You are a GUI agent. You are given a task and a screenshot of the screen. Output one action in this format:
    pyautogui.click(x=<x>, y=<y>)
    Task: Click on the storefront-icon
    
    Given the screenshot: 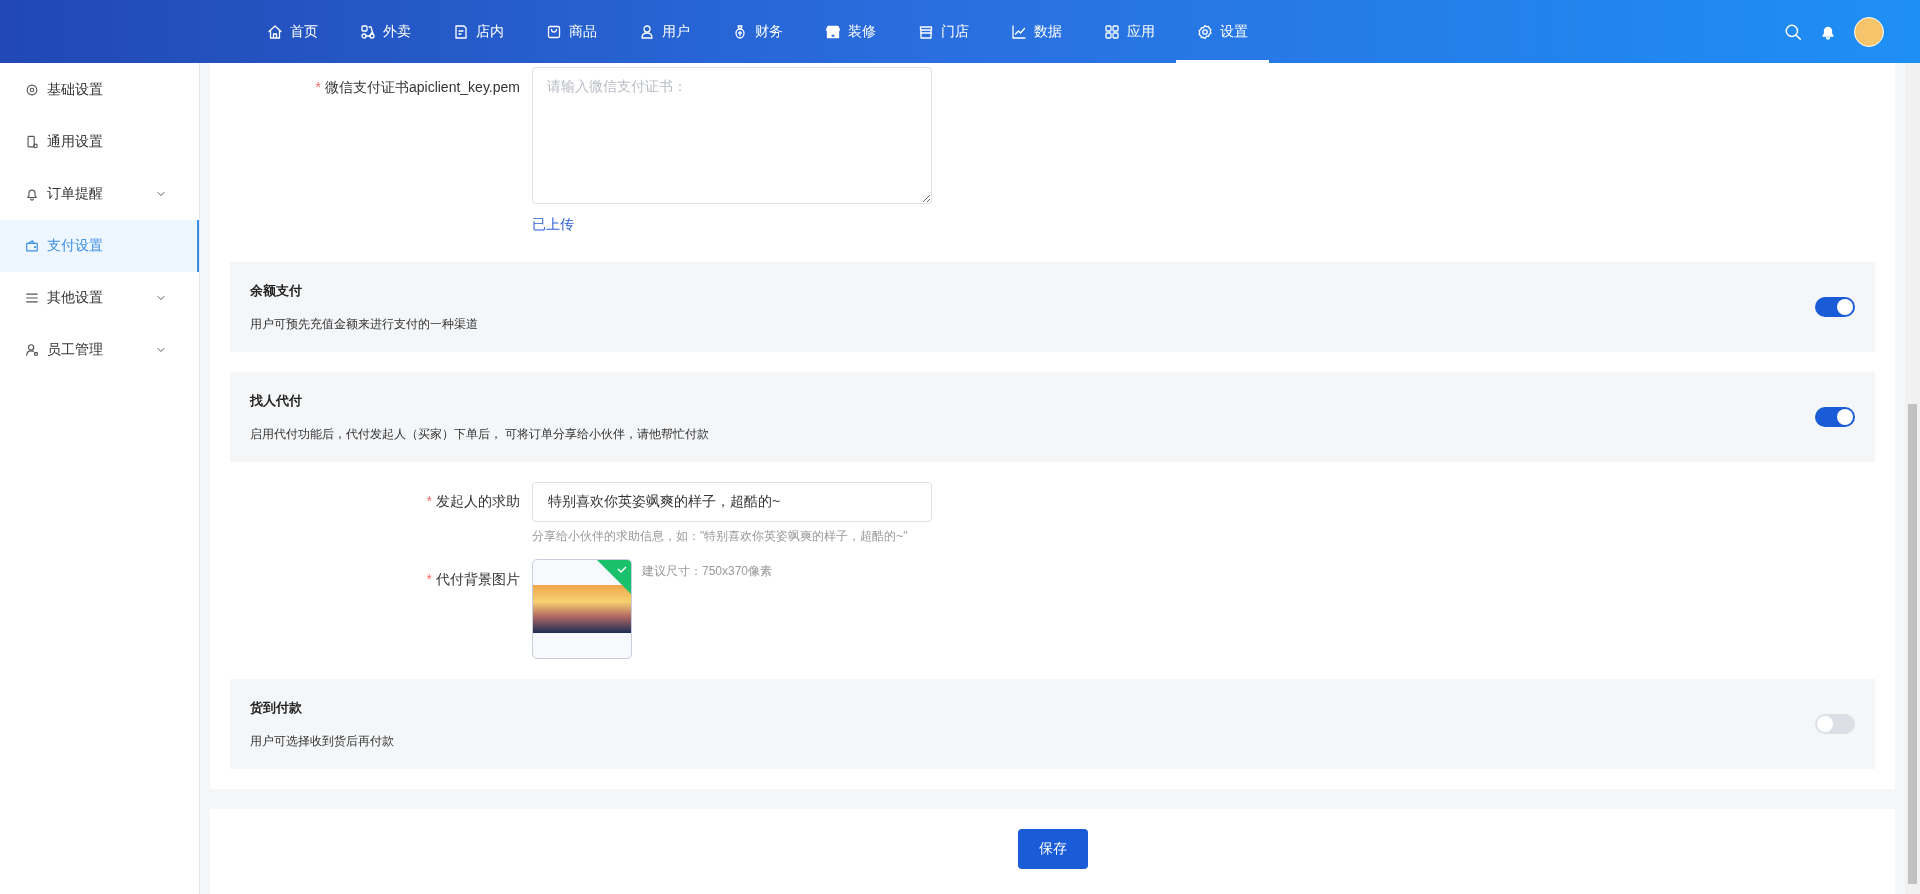 What is the action you would take?
    pyautogui.click(x=833, y=31)
    